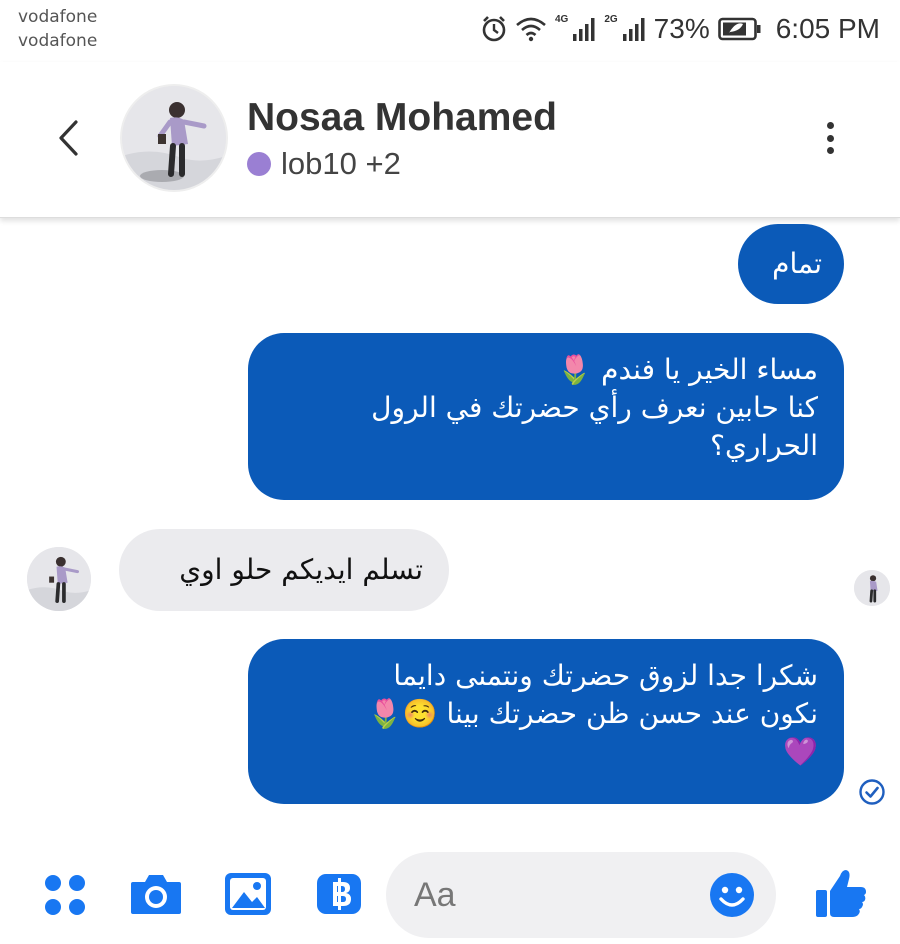 The height and width of the screenshot is (944, 900). I want to click on subtitle-text: lob10 +2, so click(341, 163).